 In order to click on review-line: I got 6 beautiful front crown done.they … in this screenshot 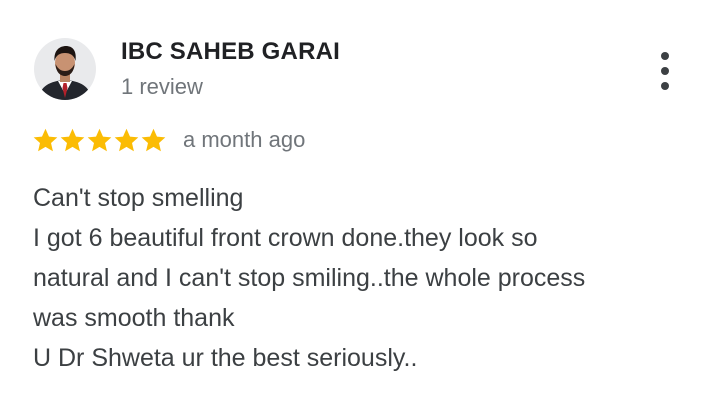, I will do `click(285, 238)`.